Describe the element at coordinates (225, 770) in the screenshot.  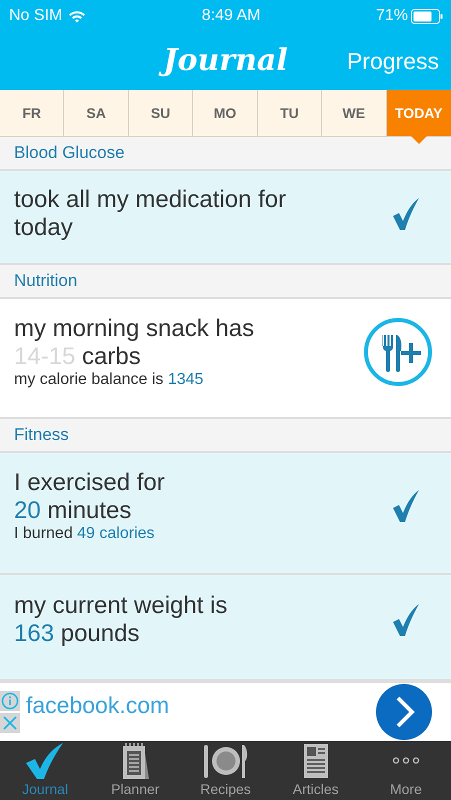
I see `tab-bar-item: Recipes` at that location.